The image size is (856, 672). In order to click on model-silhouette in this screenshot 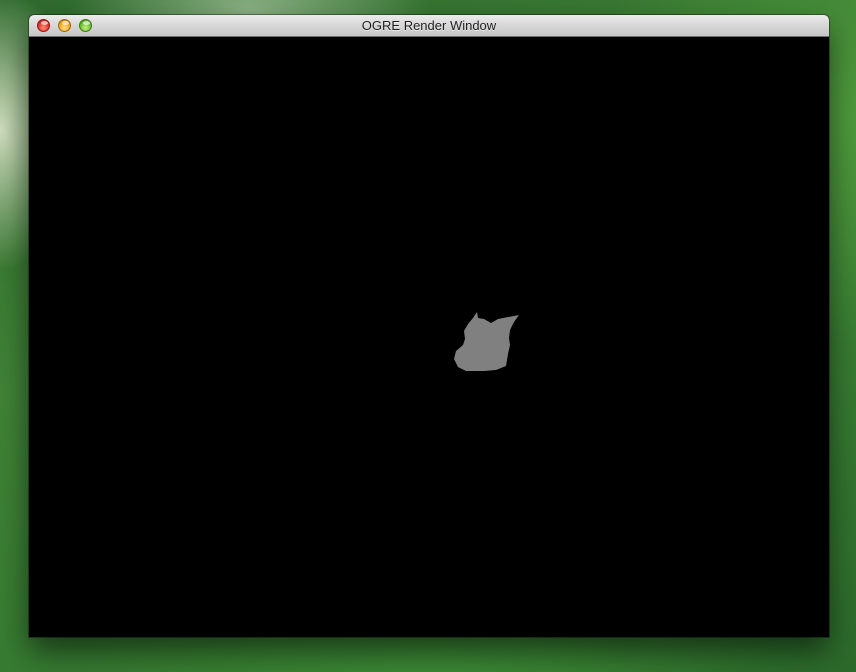, I will do `click(486, 341)`.